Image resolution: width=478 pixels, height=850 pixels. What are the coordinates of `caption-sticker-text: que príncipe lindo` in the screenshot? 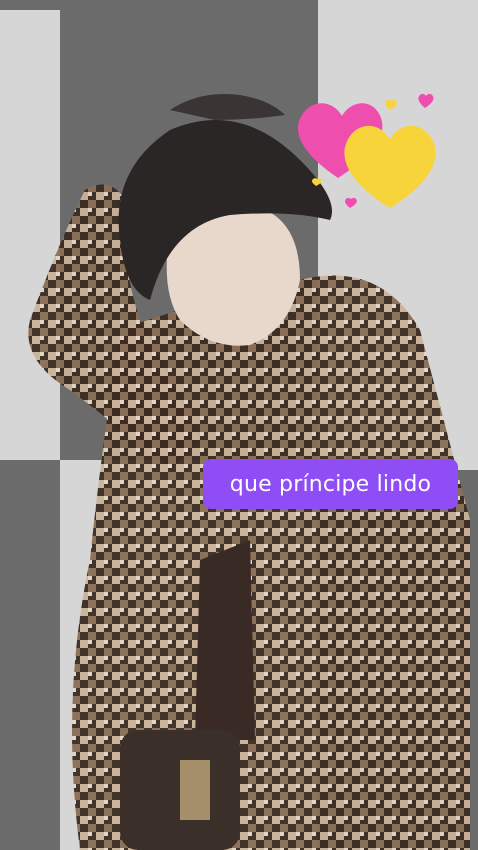 It's located at (330, 484).